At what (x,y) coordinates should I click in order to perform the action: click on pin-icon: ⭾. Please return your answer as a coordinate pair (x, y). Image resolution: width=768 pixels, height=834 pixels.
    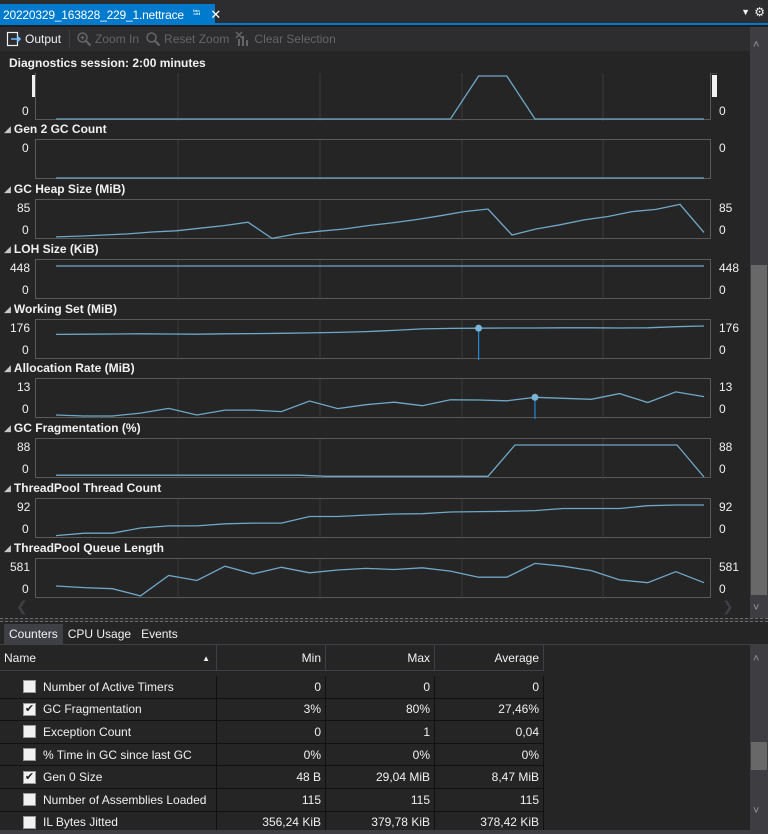
    Looking at the image, I should click on (197, 14).